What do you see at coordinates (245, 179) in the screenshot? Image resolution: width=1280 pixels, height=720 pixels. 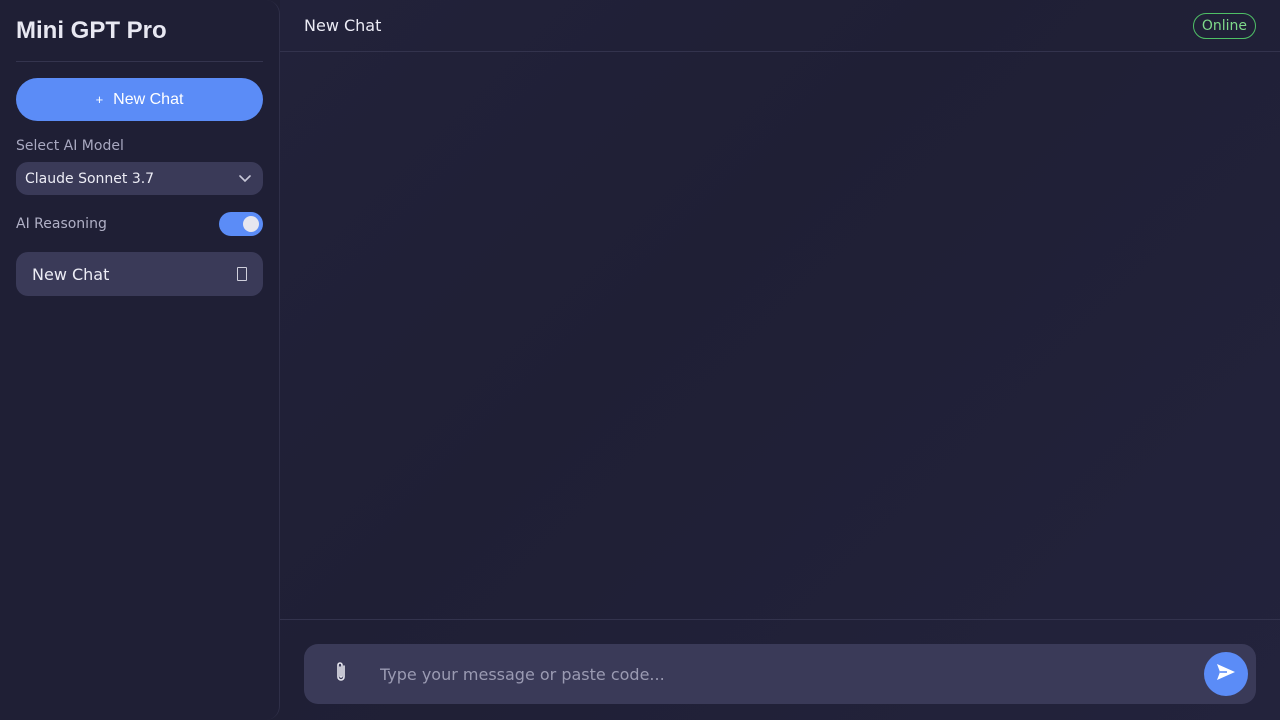 I see `chevron-down-icon` at bounding box center [245, 179].